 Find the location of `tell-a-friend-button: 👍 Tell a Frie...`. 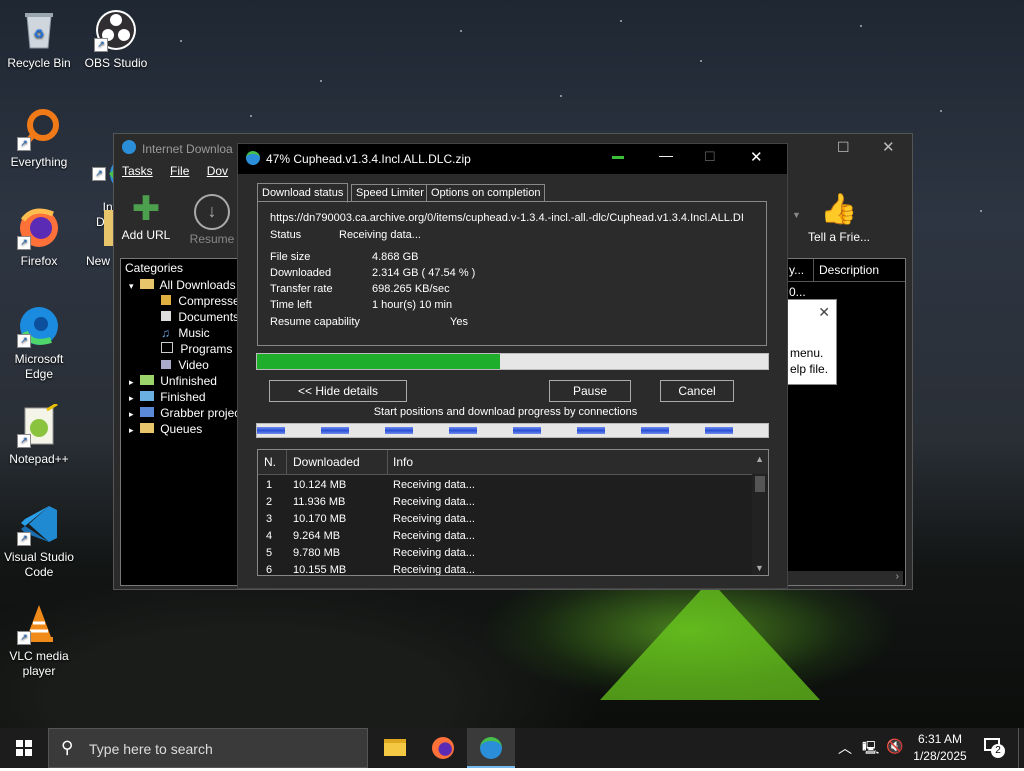

tell-a-friend-button: 👍 Tell a Frie... is located at coordinates (839, 217).